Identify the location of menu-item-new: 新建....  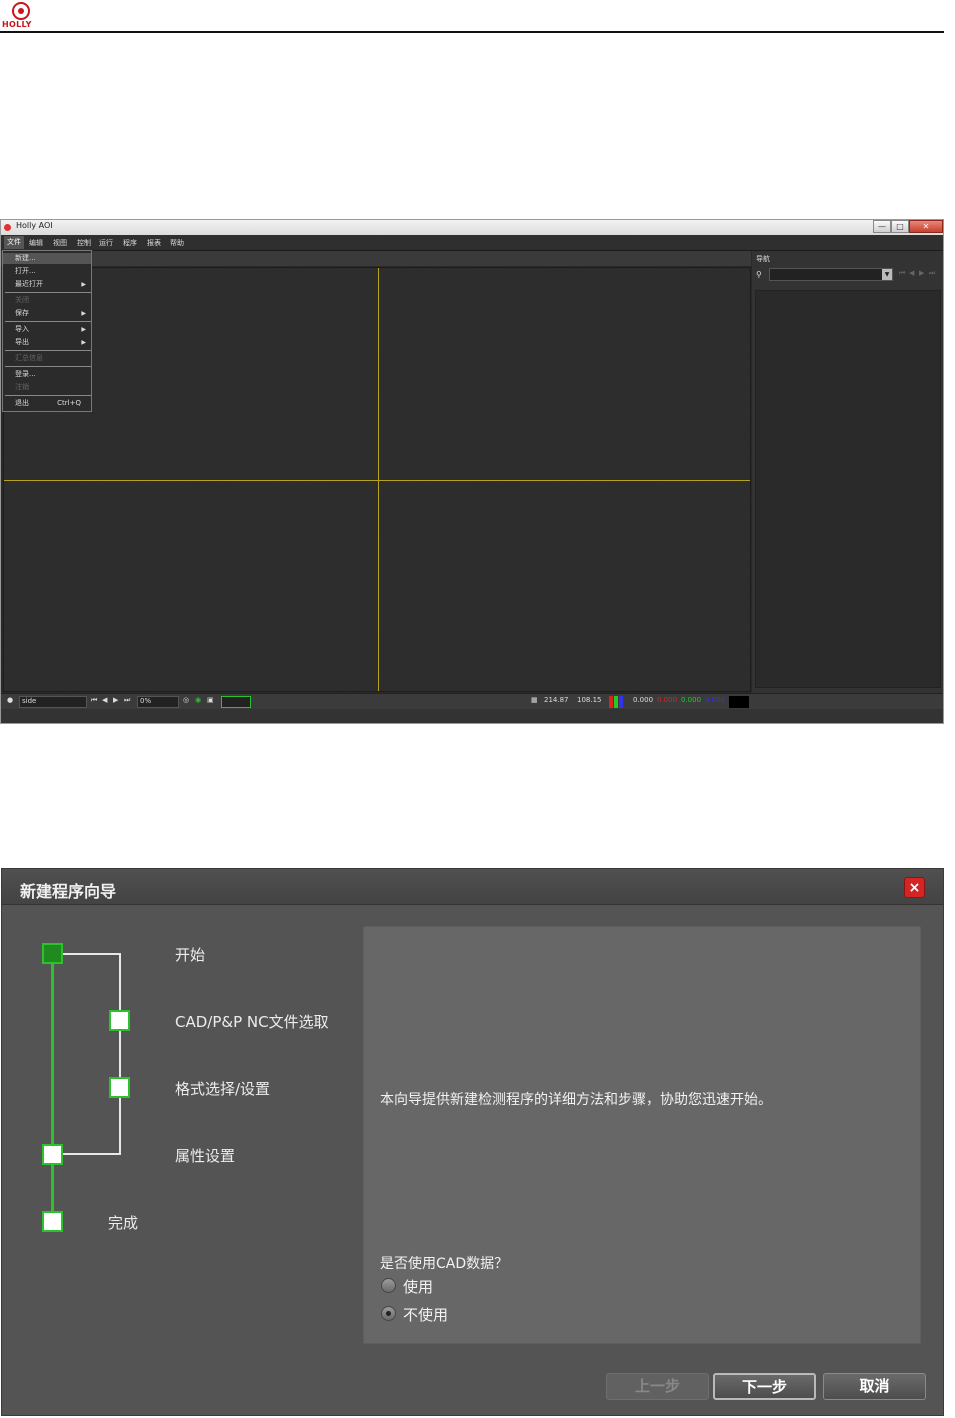
(47, 258).